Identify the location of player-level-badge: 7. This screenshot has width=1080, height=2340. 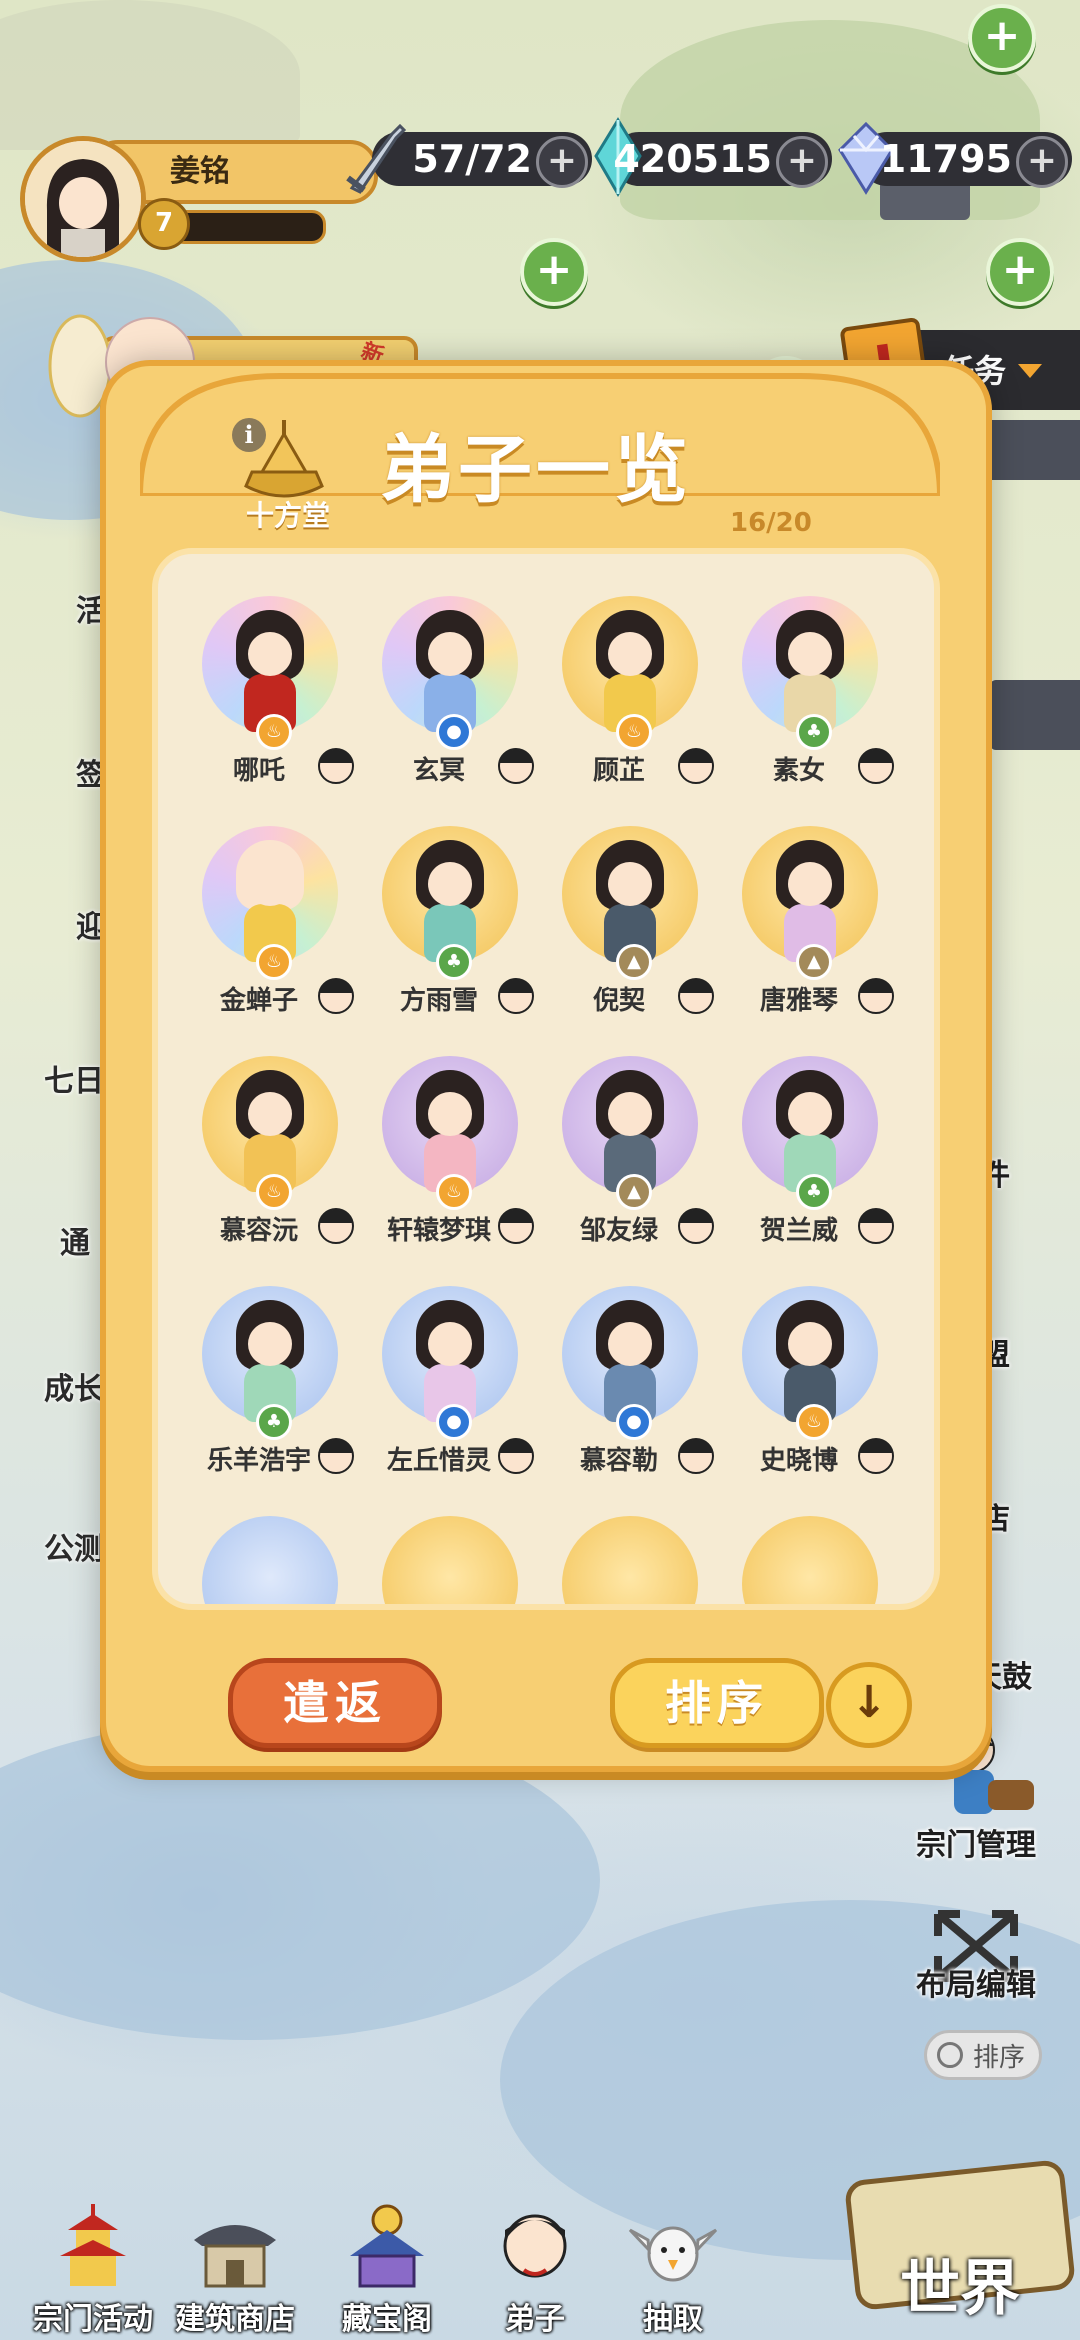
(164, 224).